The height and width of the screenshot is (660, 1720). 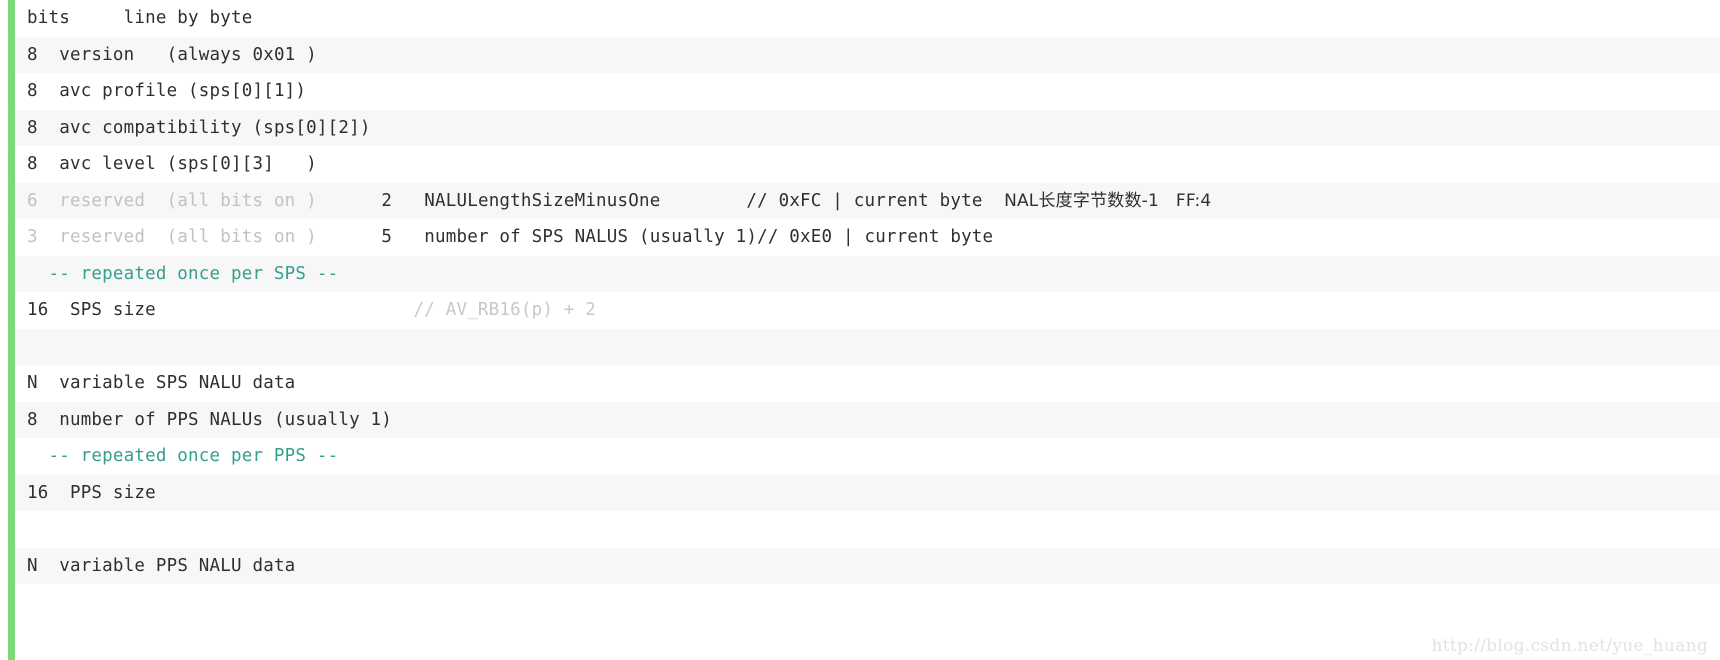 I want to click on row-description: avc profile (sps[0][1]), so click(x=172, y=91).